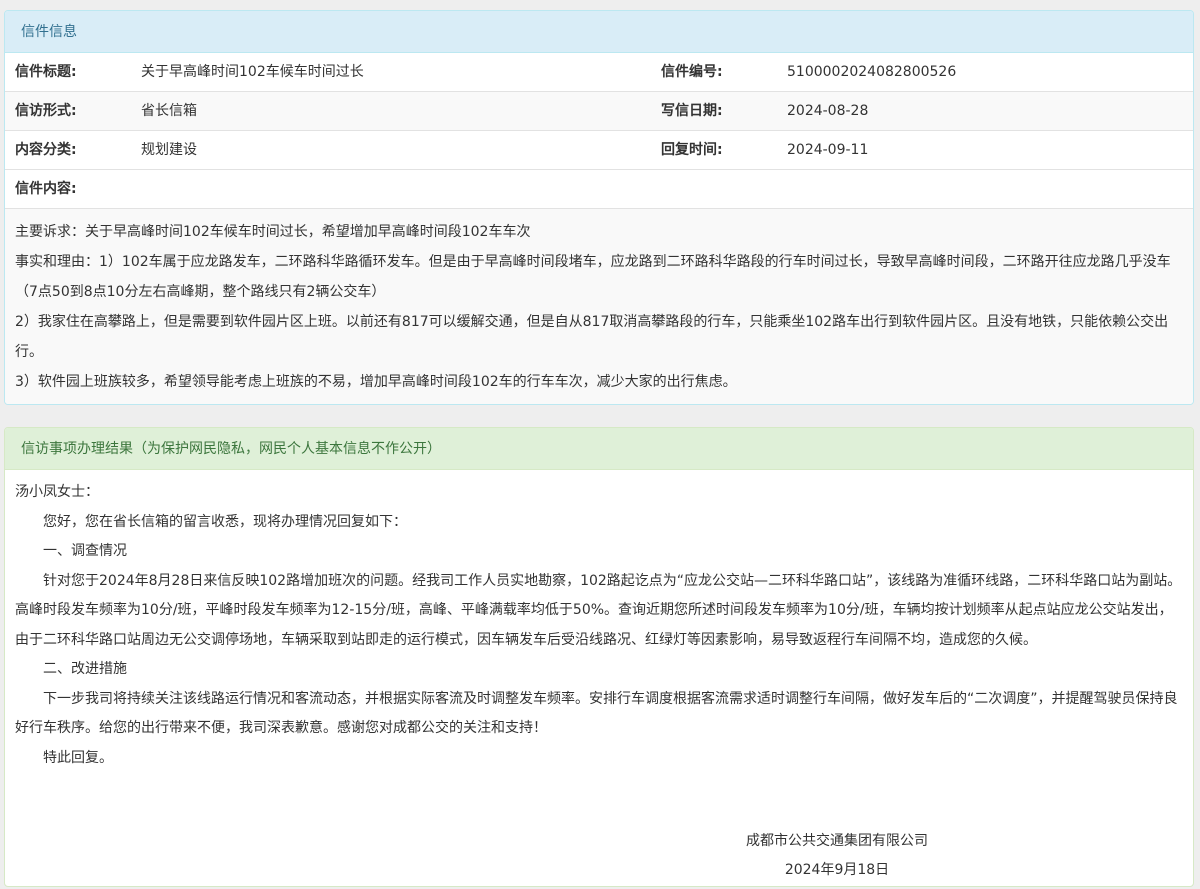  I want to click on content-line-demand: 主要诉求：关于早高峰时间102车候车时间过长，希望增加早高峰时间段102车车次, so click(273, 232).